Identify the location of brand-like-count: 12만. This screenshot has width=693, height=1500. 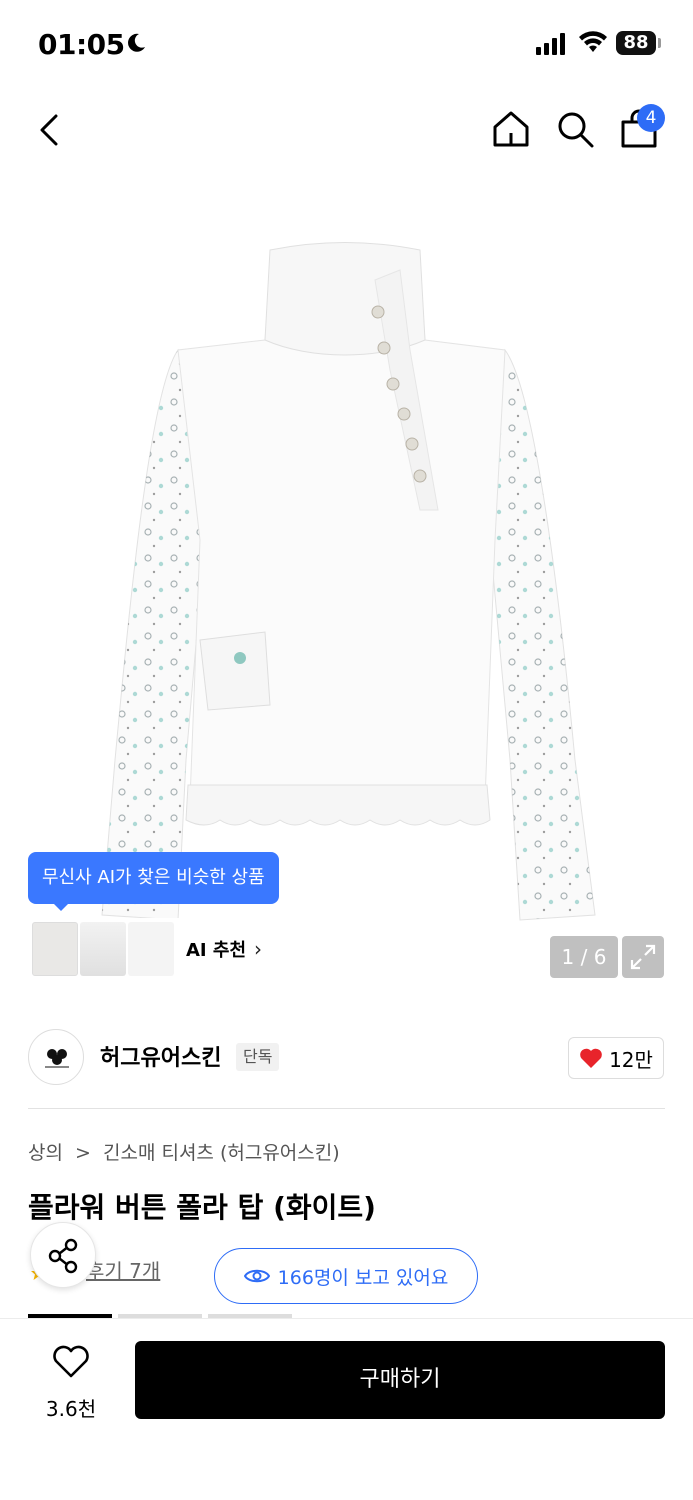
(631, 1059).